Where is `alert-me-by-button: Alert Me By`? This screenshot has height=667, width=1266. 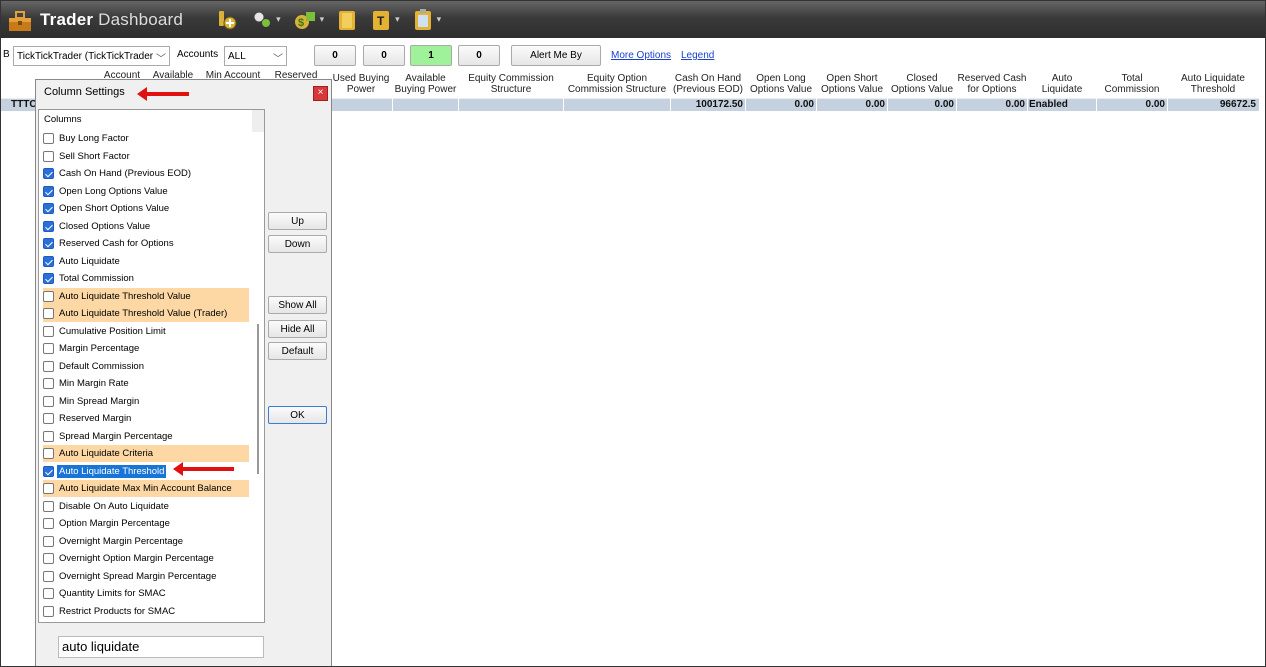
alert-me-by-button: Alert Me By is located at coordinates (556, 55).